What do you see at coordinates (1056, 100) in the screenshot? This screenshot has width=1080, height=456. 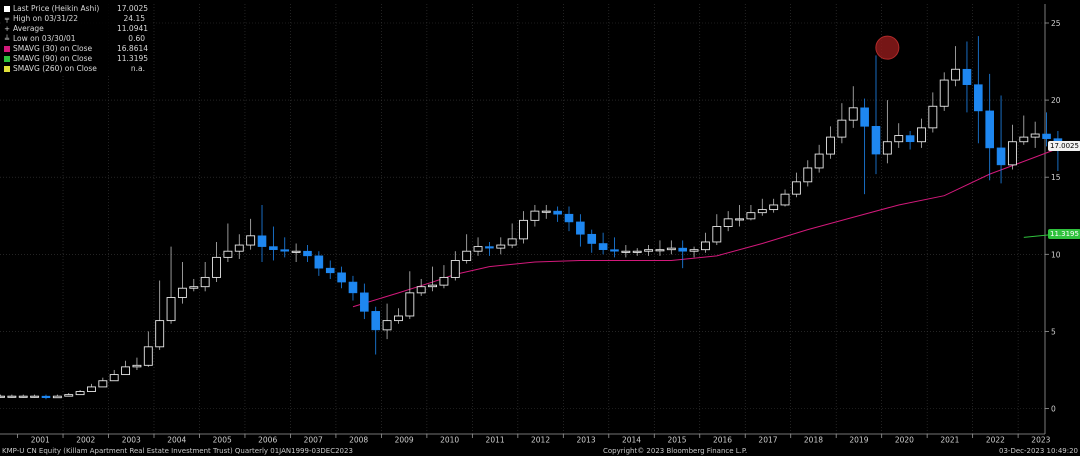 I see `y-tick-label: 20` at bounding box center [1056, 100].